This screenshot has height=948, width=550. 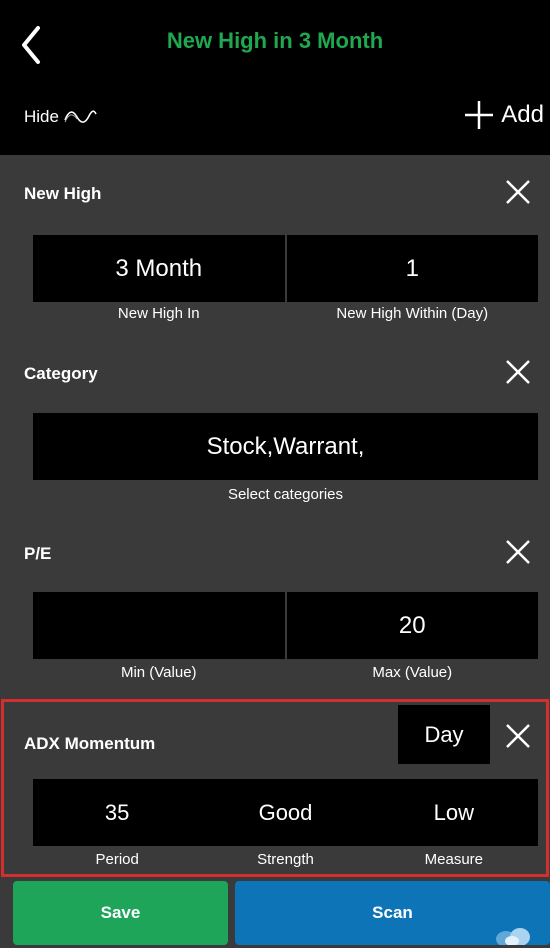 What do you see at coordinates (522, 114) in the screenshot?
I see `add-label: Add` at bounding box center [522, 114].